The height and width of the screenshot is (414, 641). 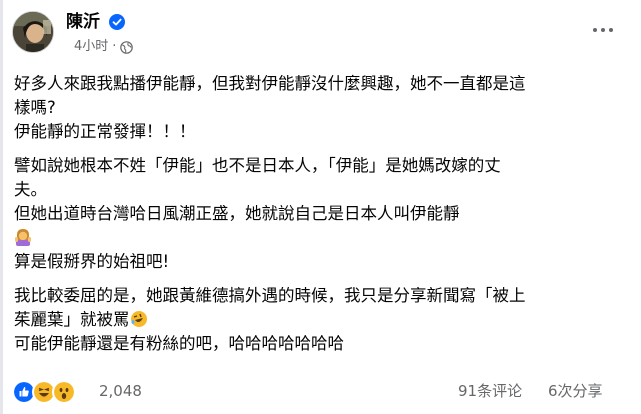 I want to click on author-name: 陳沂, so click(x=83, y=22).